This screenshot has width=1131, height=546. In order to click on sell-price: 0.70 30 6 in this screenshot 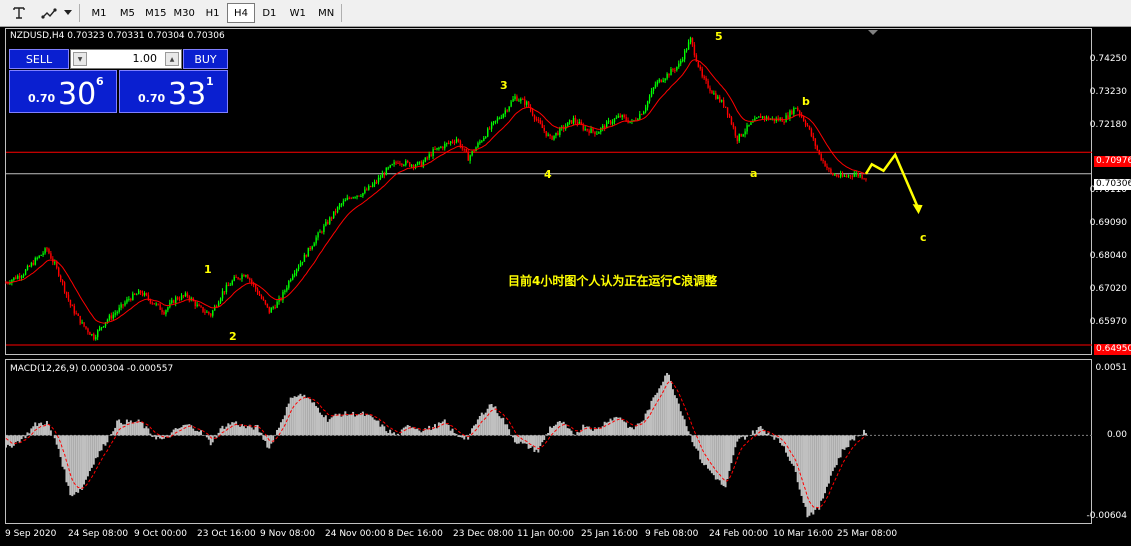, I will do `click(63, 91)`.